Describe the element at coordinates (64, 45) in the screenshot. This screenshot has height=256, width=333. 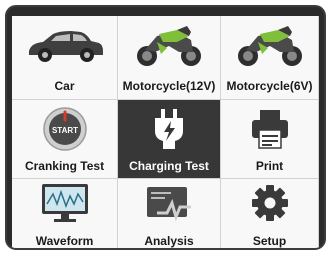
I see `car-icon` at that location.